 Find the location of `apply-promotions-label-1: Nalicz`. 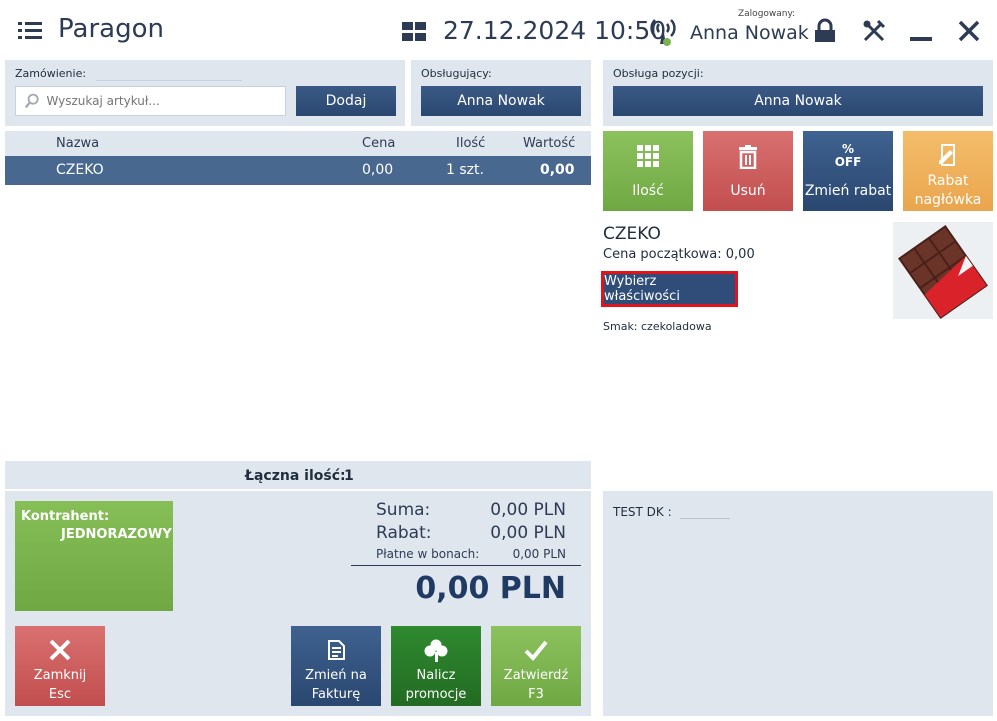

apply-promotions-label-1: Nalicz is located at coordinates (436, 675).